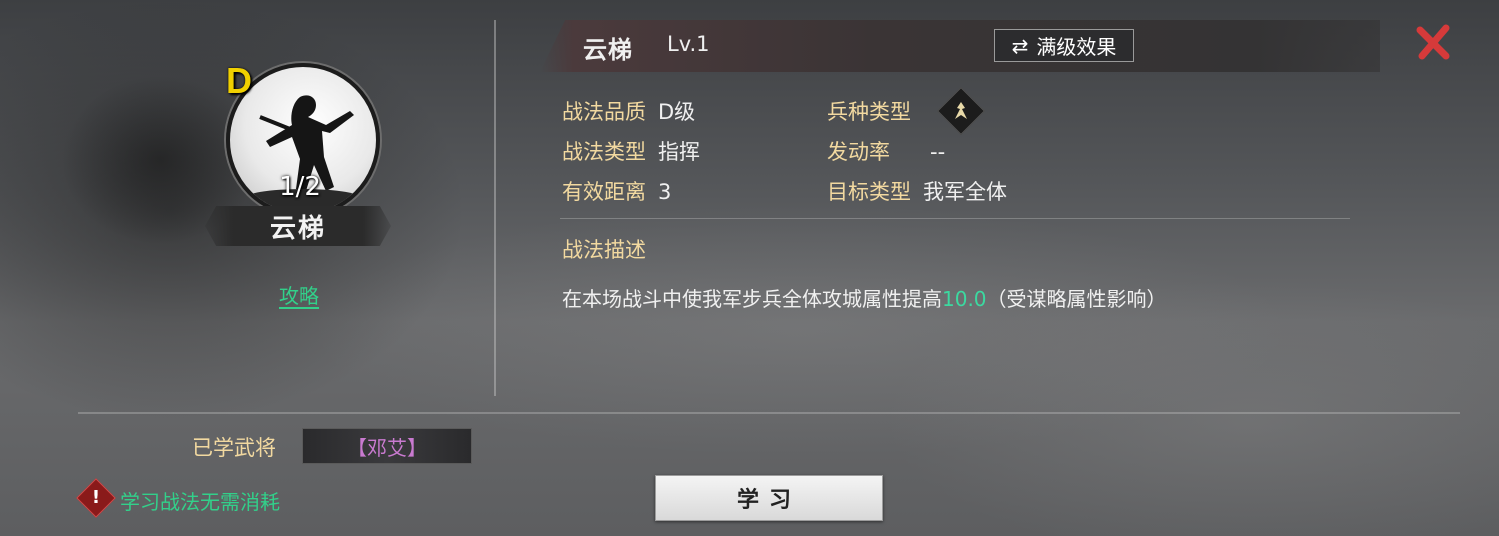 This screenshot has width=1499, height=536. Describe the element at coordinates (769, 498) in the screenshot. I see `learn-button: 学习` at that location.